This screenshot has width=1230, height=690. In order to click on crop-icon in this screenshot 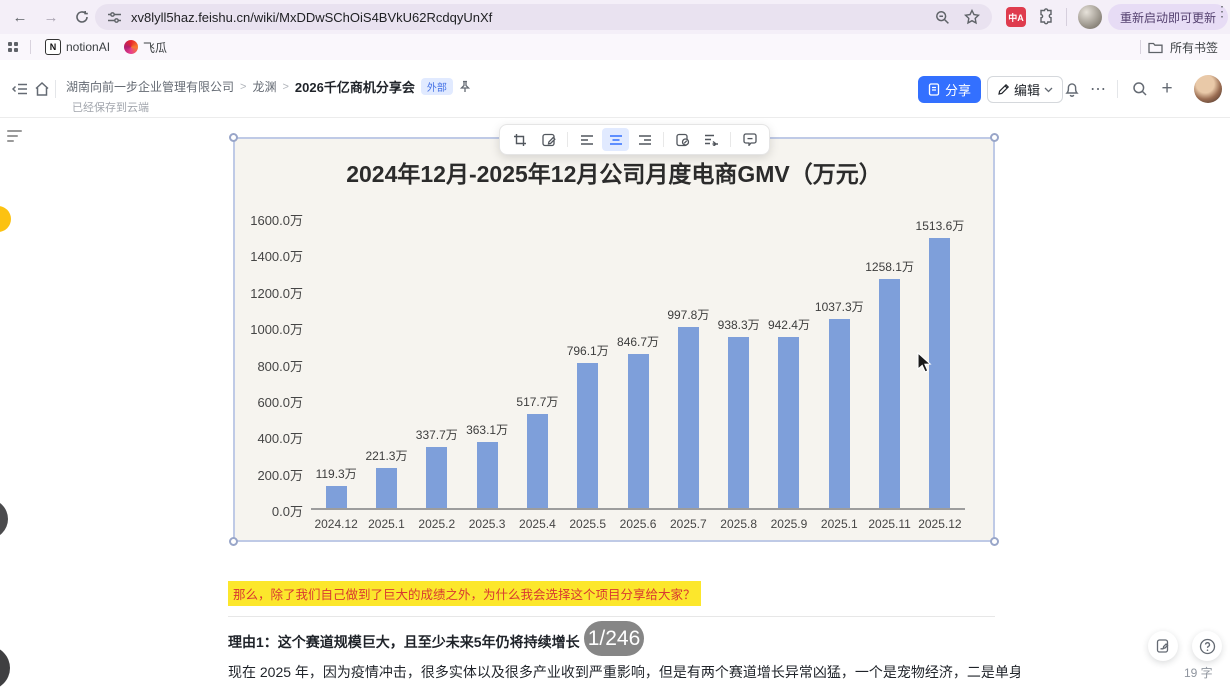, I will do `click(519, 139)`.